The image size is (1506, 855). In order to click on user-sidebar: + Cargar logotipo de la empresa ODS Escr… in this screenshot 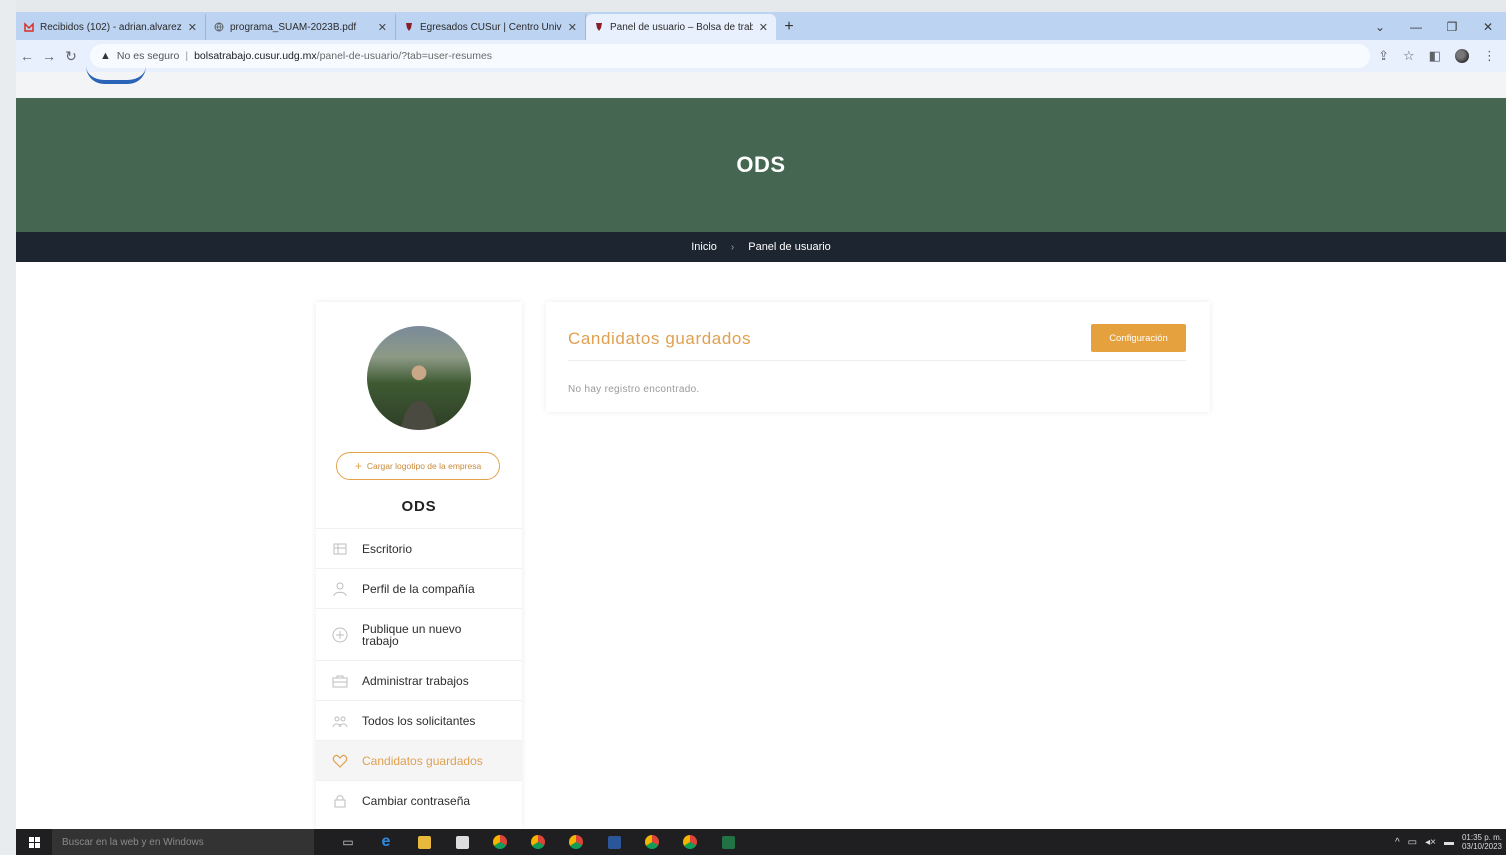, I will do `click(419, 565)`.